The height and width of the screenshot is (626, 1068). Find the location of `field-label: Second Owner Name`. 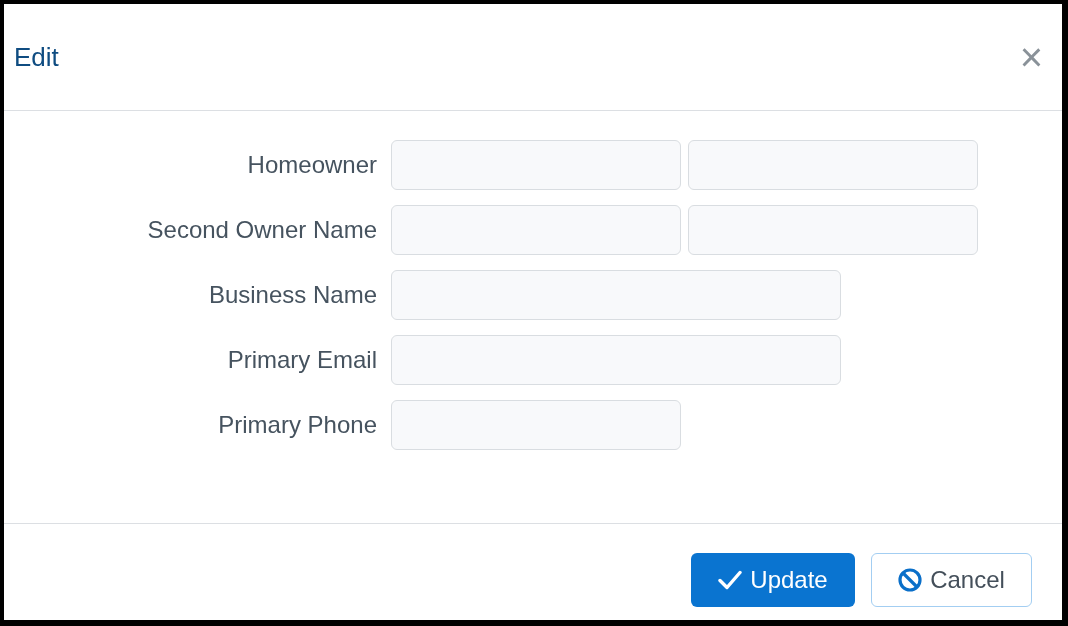

field-label: Second Owner Name is located at coordinates (261, 230).